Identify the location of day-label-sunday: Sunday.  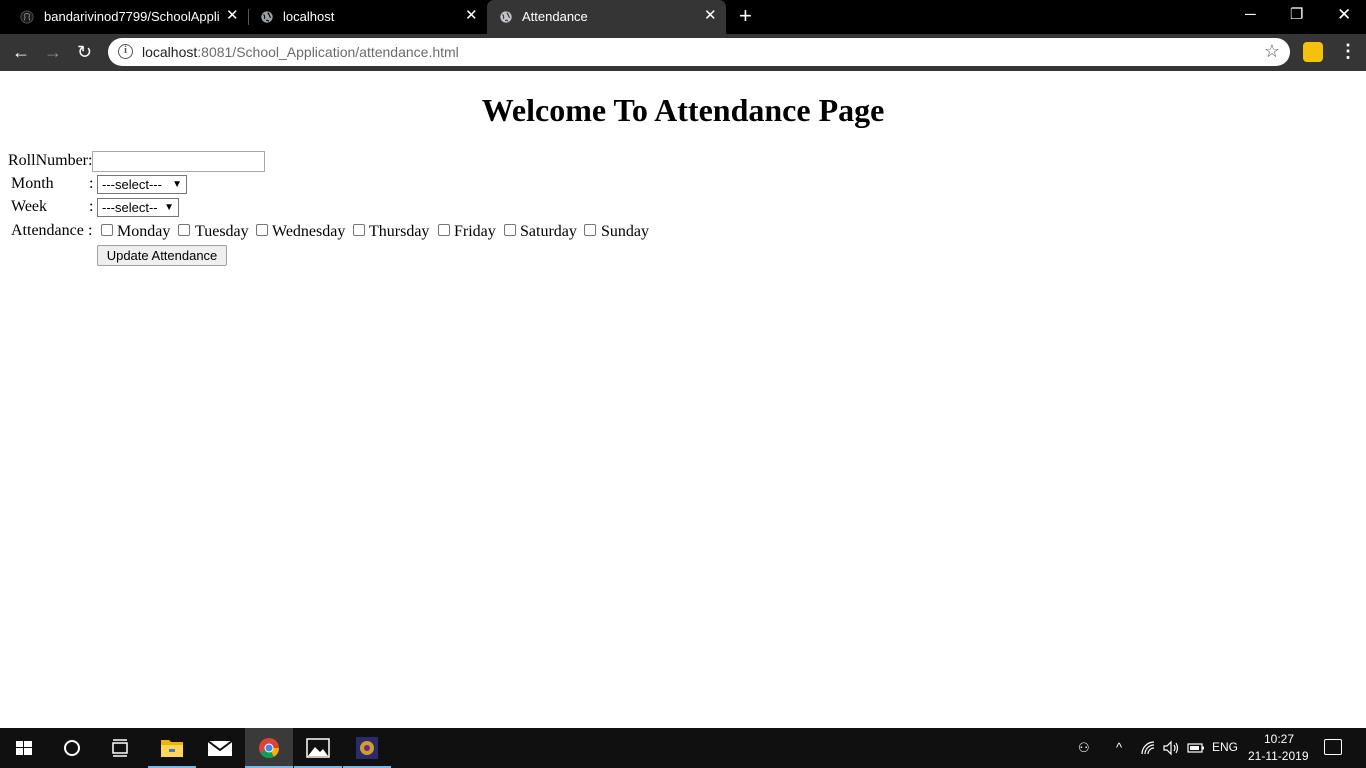
(625, 231).